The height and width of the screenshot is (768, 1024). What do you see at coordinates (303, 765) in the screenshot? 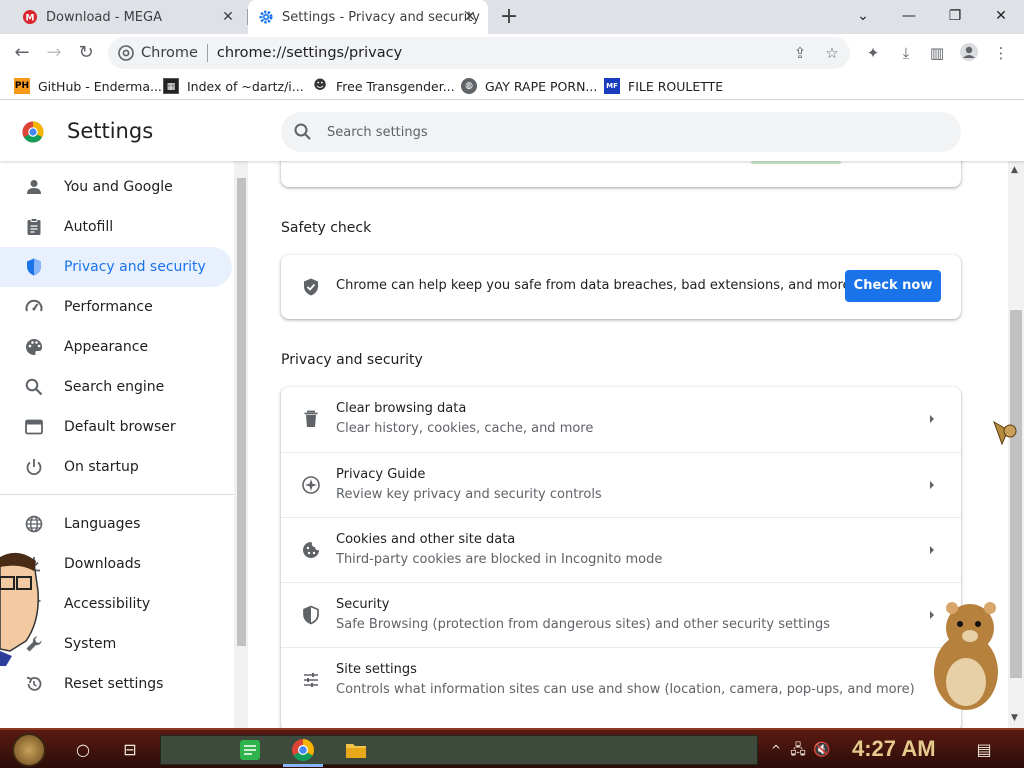
I see `active-app-indicator` at bounding box center [303, 765].